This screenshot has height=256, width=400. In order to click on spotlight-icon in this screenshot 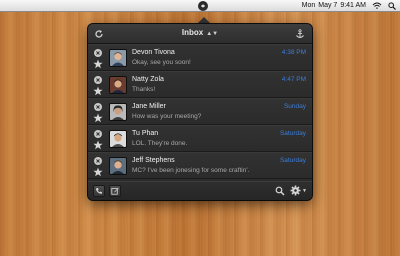, I will do `click(392, 5)`.